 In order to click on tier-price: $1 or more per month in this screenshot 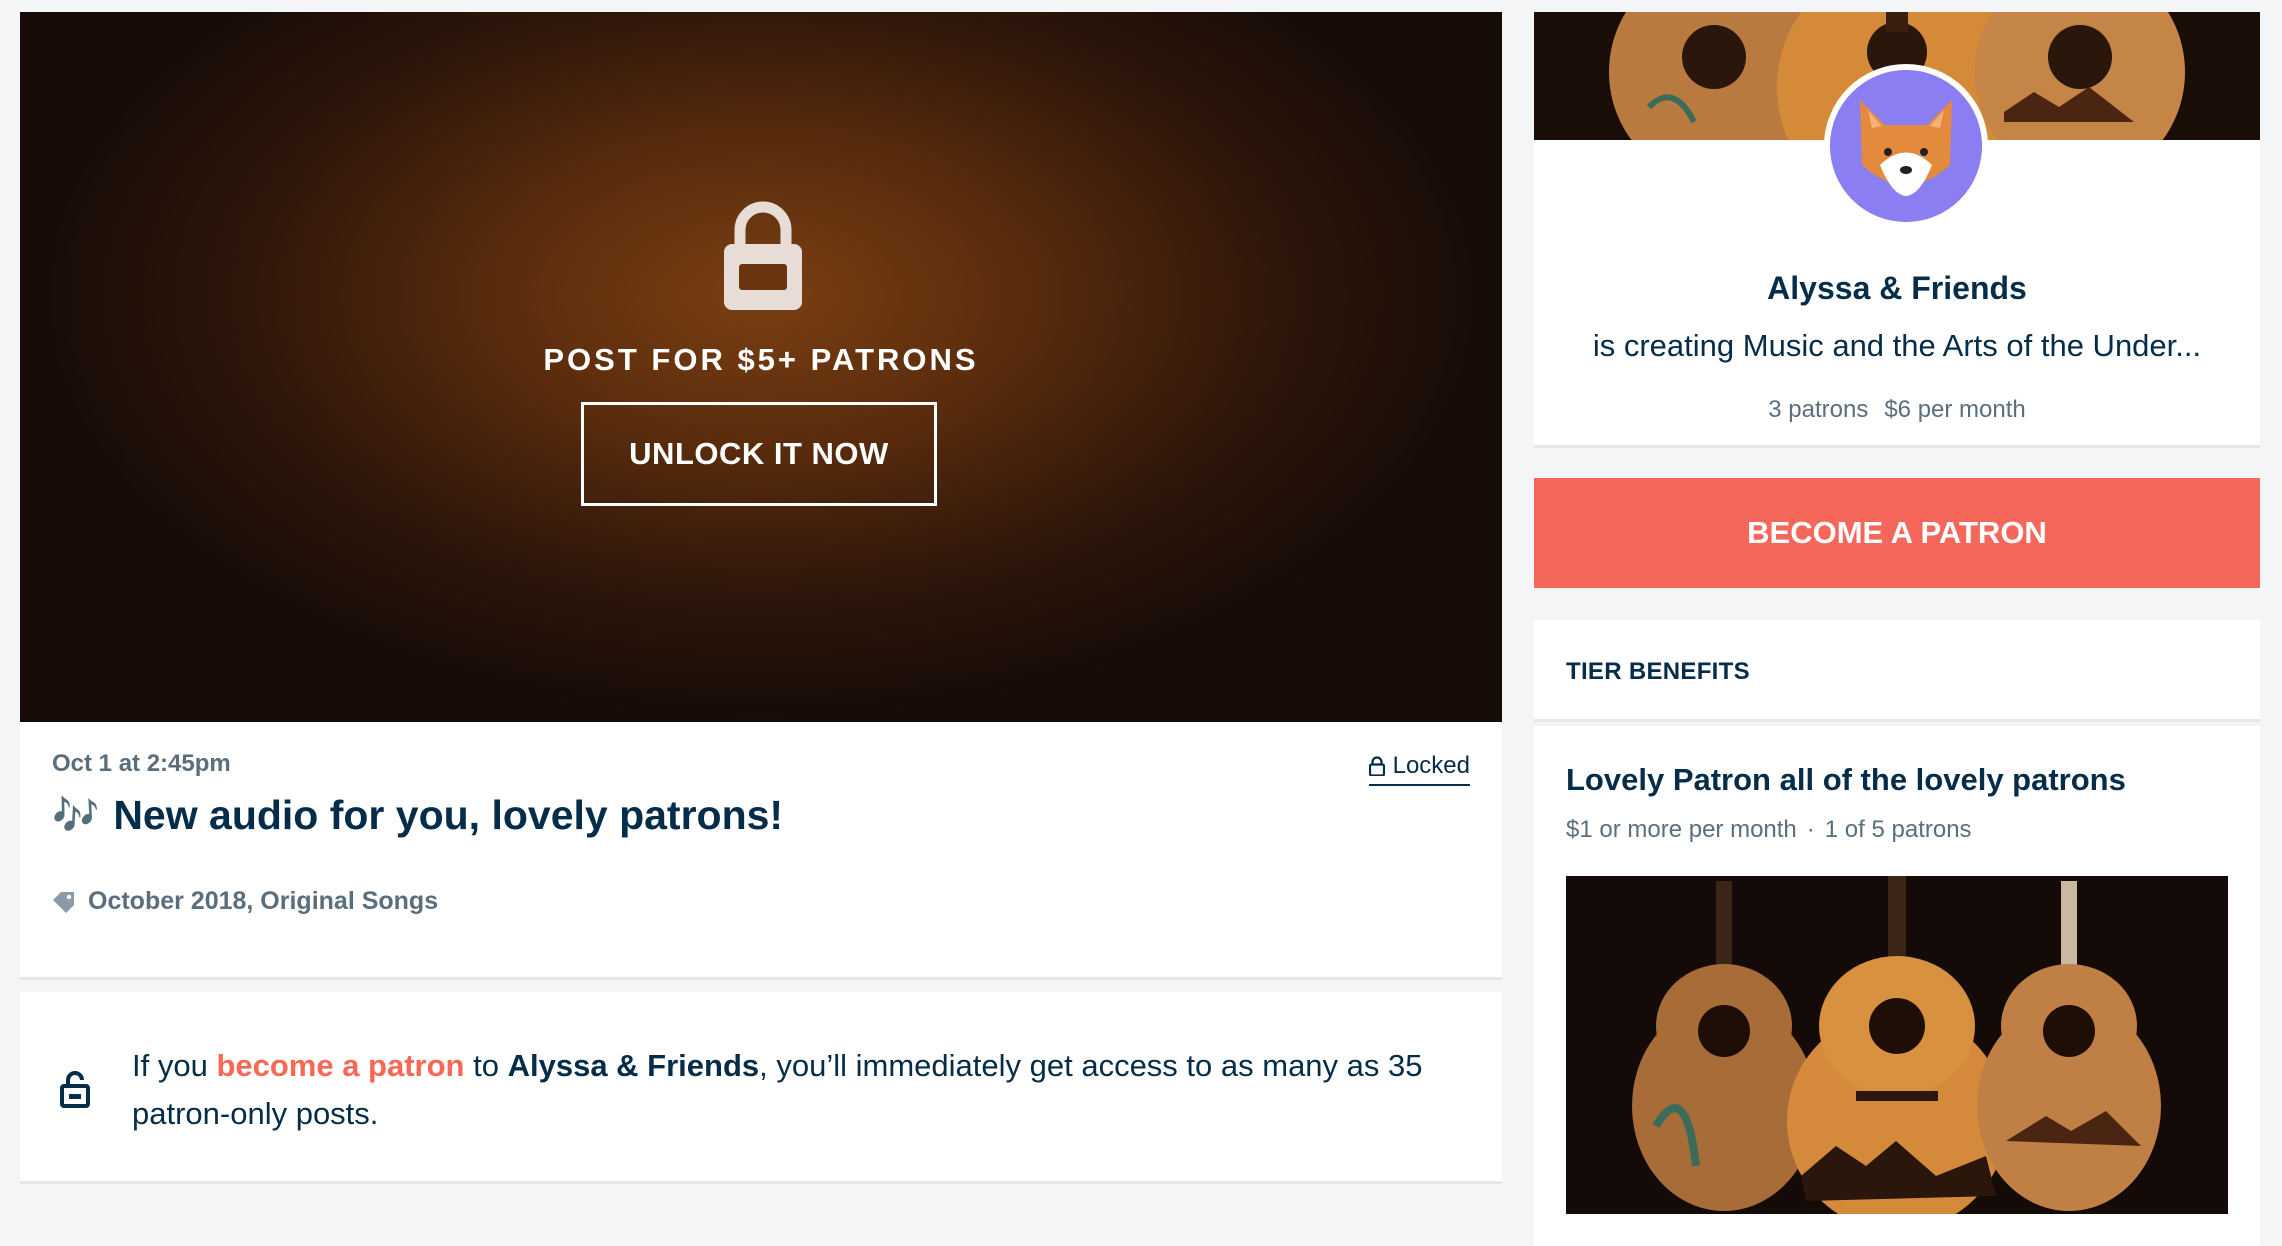, I will do `click(1681, 829)`.